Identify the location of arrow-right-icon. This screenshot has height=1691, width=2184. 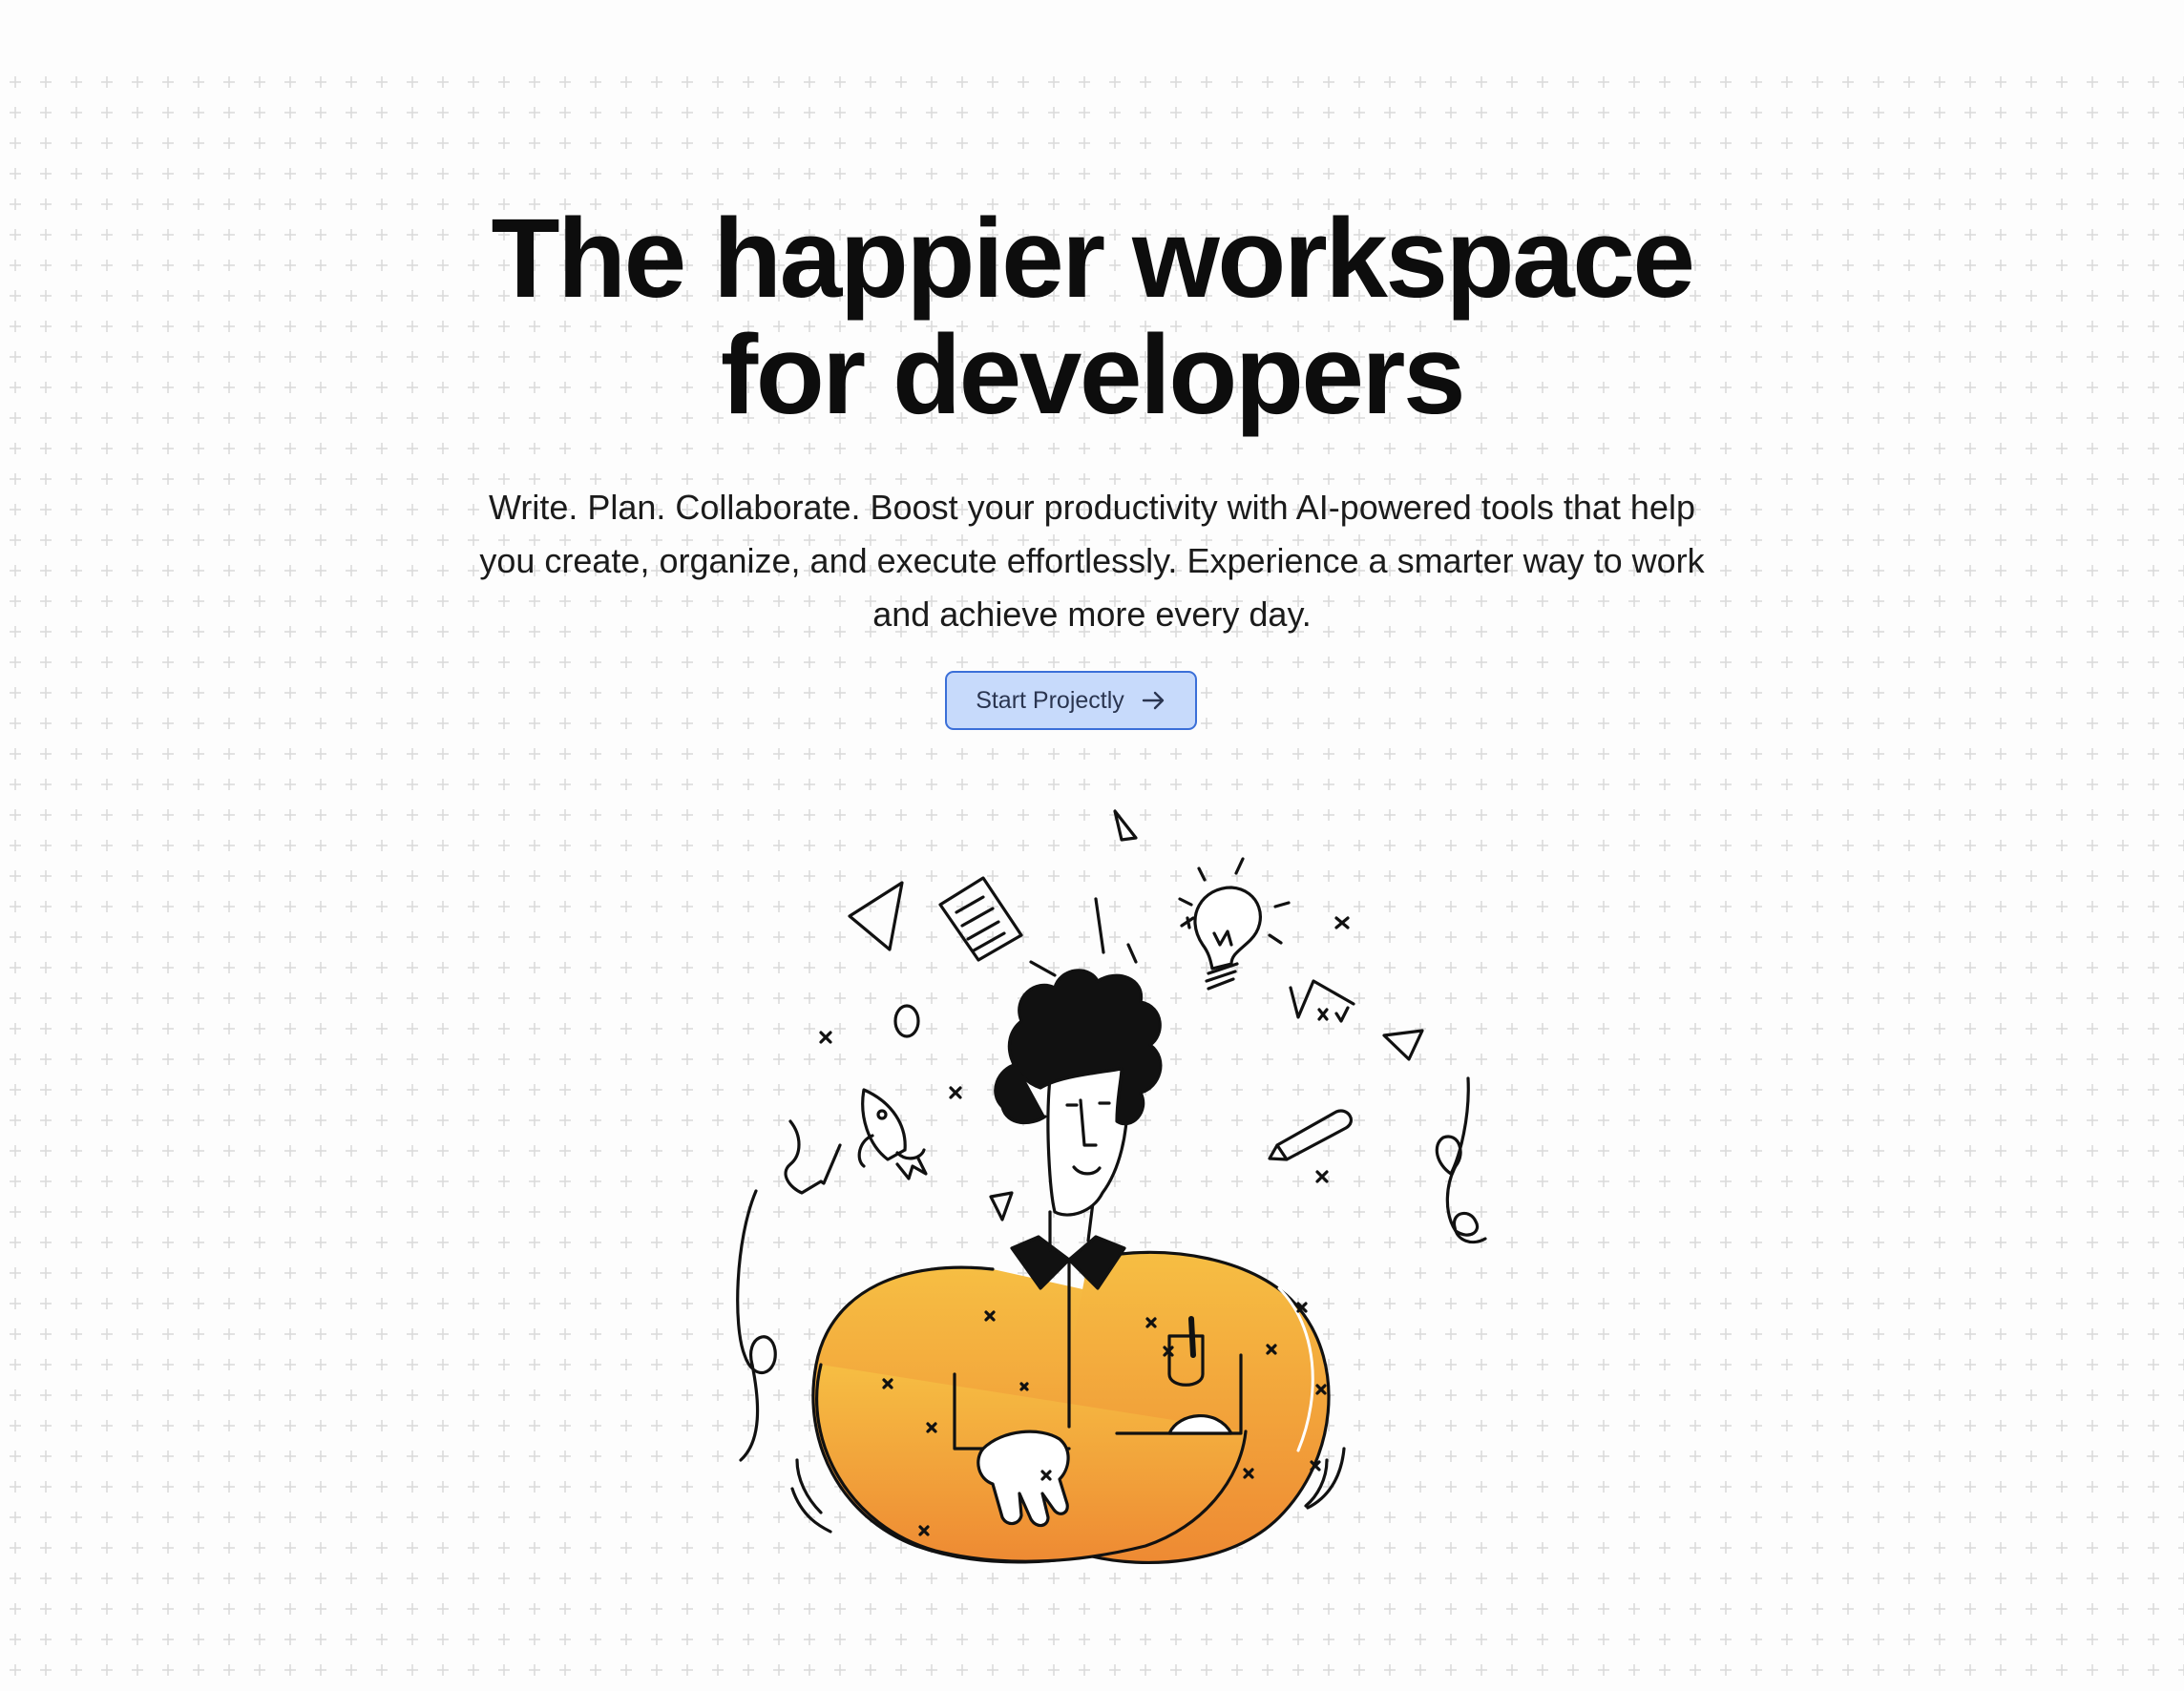
(1153, 700).